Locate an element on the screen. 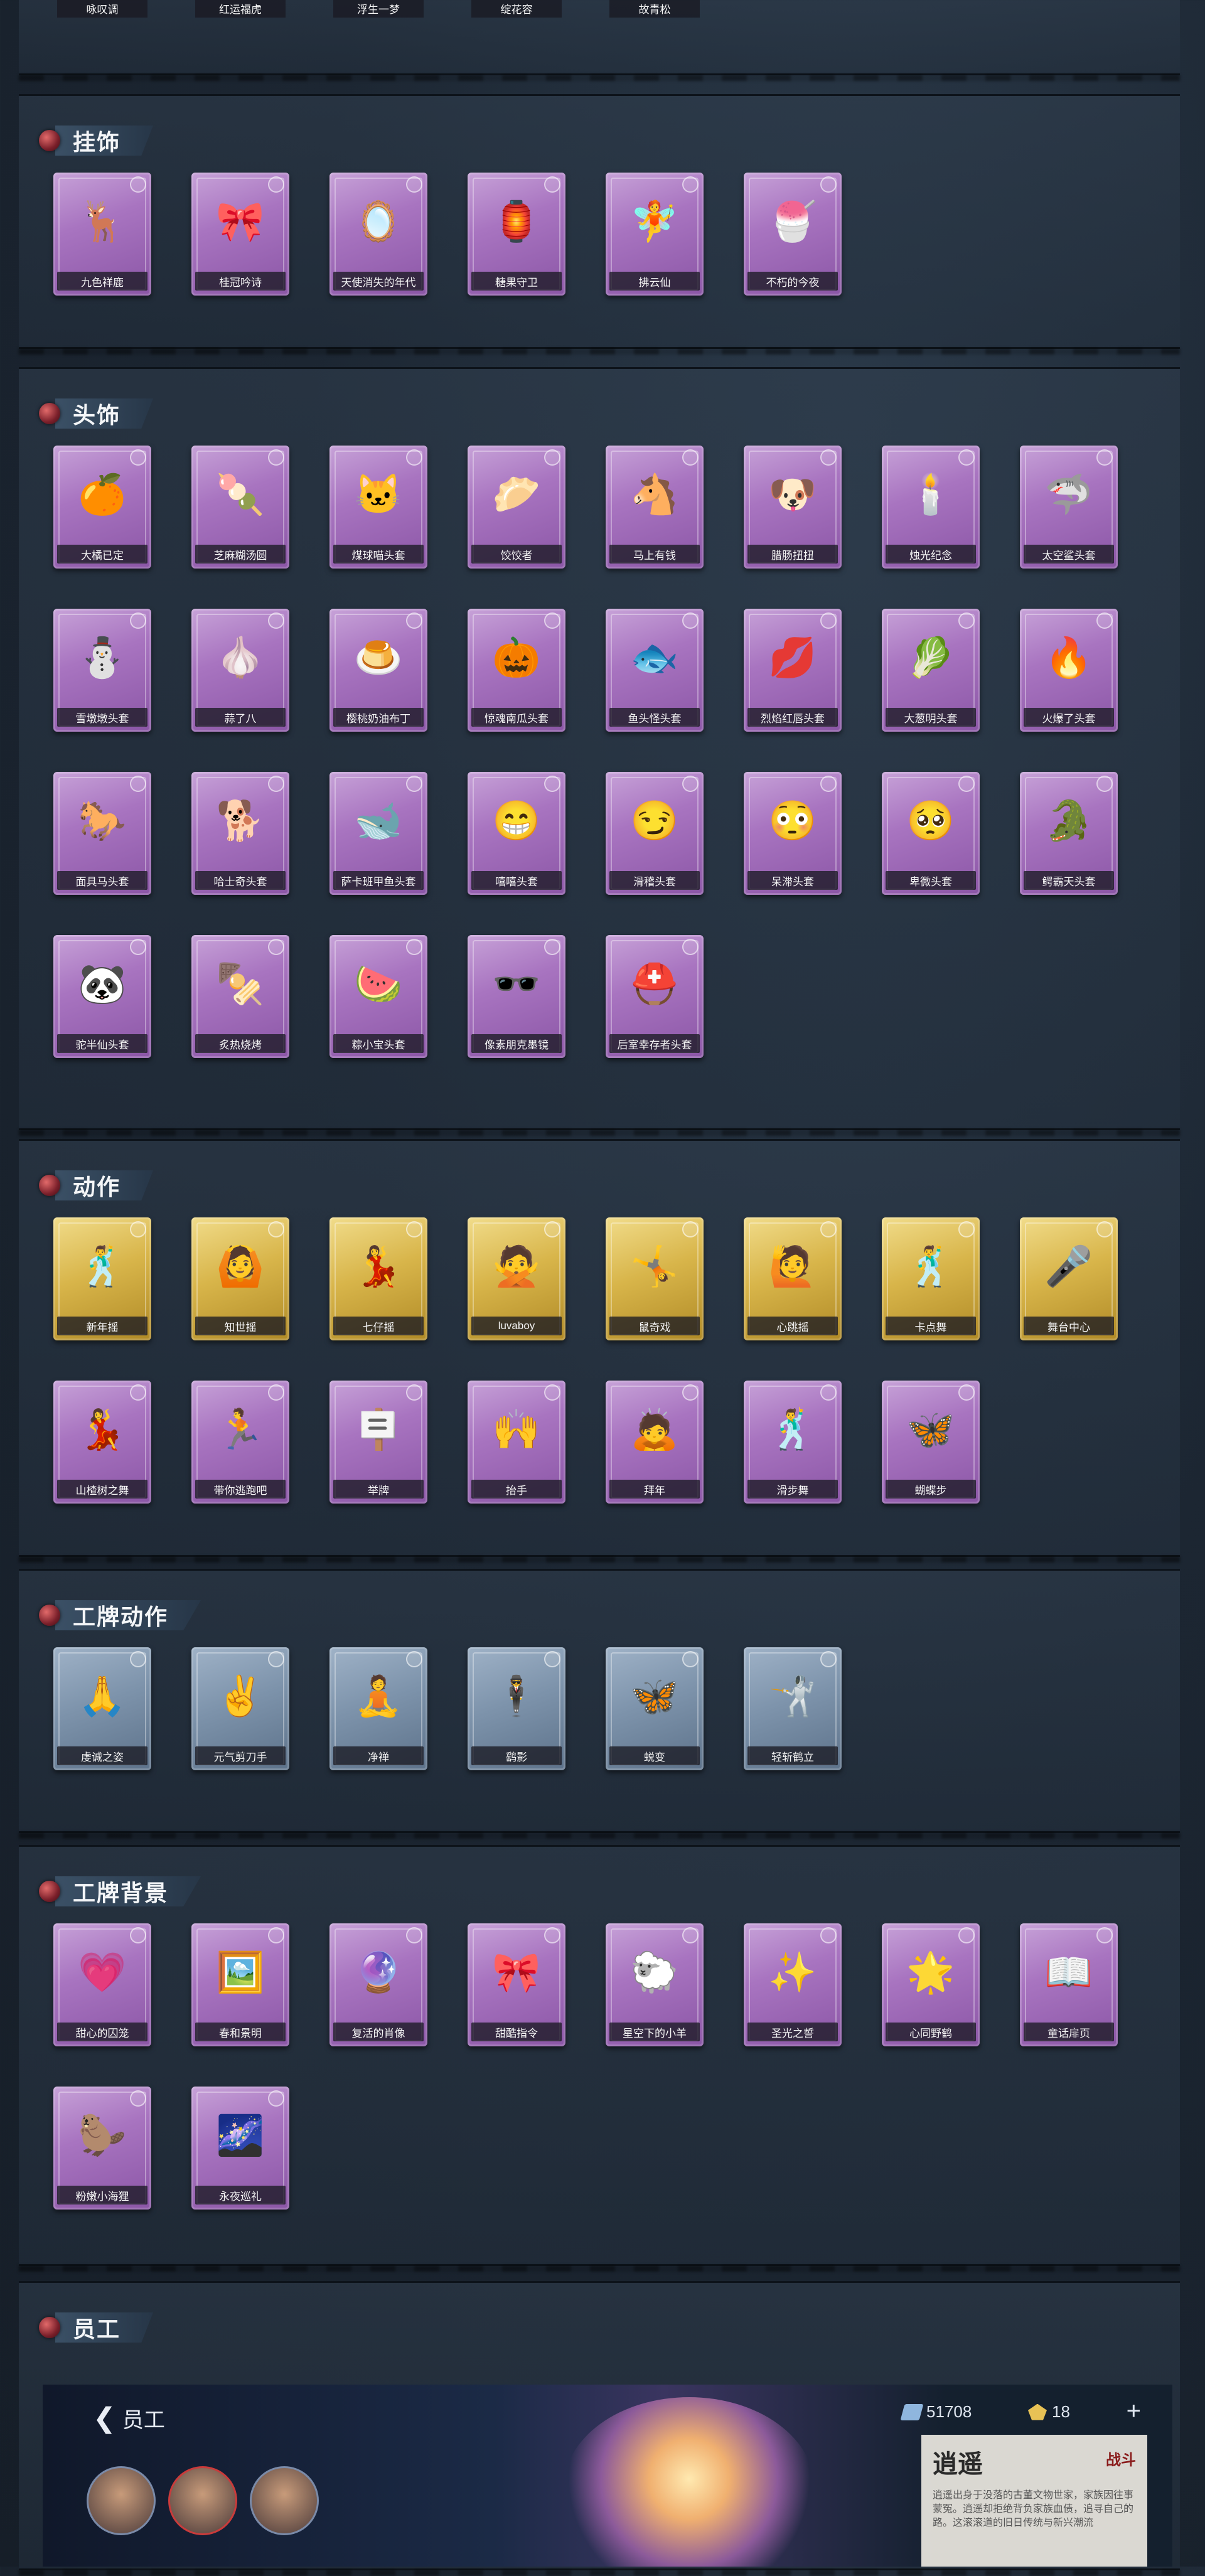  item-card: 🐼 驼半仙头套 is located at coordinates (102, 997).